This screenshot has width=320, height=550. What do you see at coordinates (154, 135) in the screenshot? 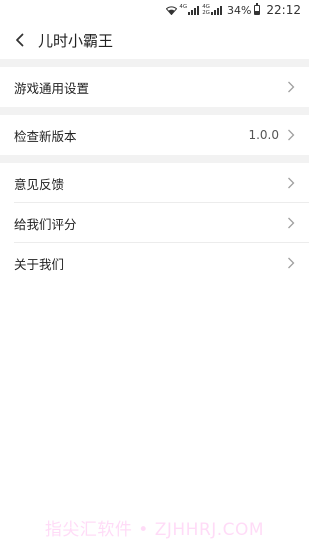
I see `check-version-row: 检查新版本 1.0.0` at bounding box center [154, 135].